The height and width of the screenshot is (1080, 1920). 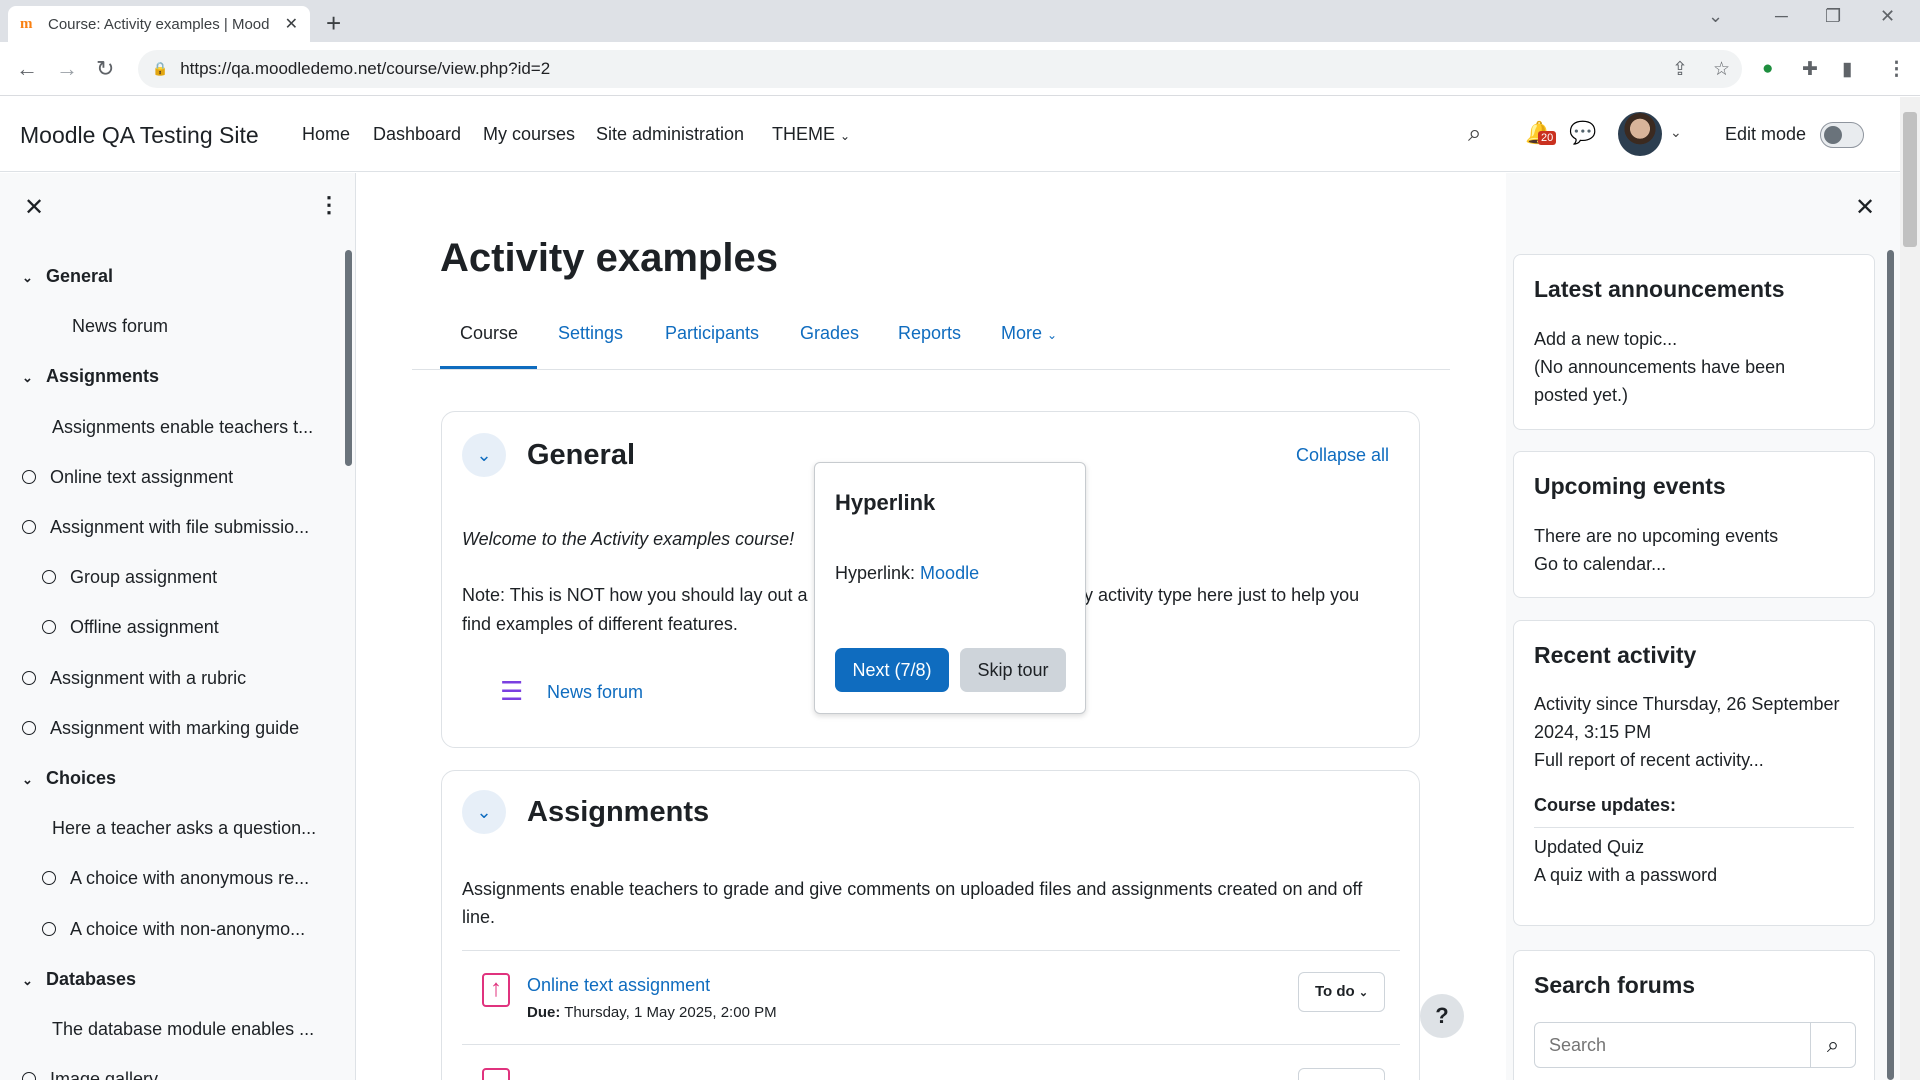 What do you see at coordinates (670, 134) in the screenshot?
I see `nav-site-administration: Site administration` at bounding box center [670, 134].